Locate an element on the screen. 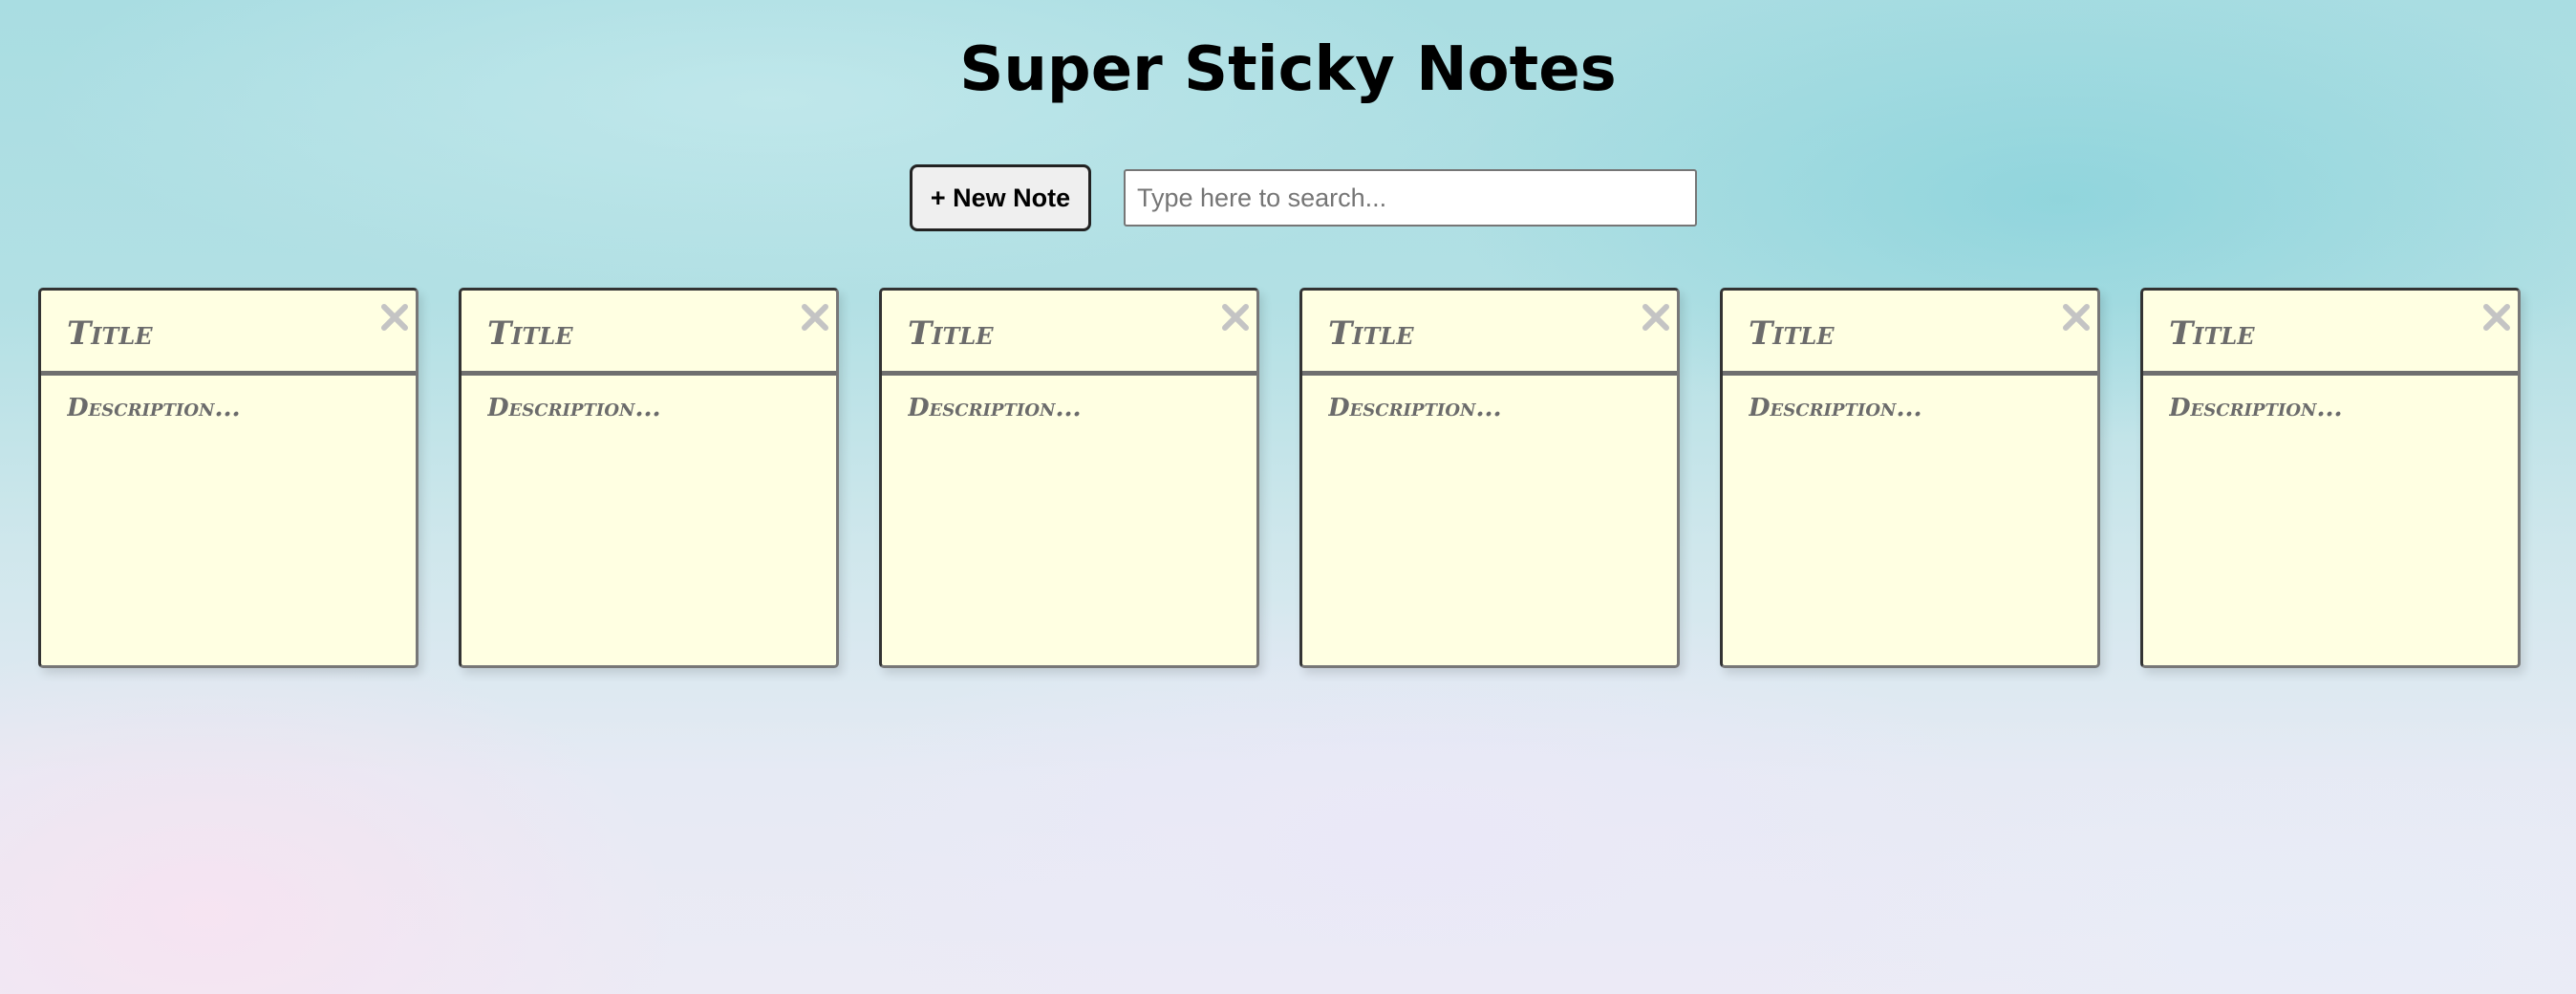  search-input is located at coordinates (1410, 198).